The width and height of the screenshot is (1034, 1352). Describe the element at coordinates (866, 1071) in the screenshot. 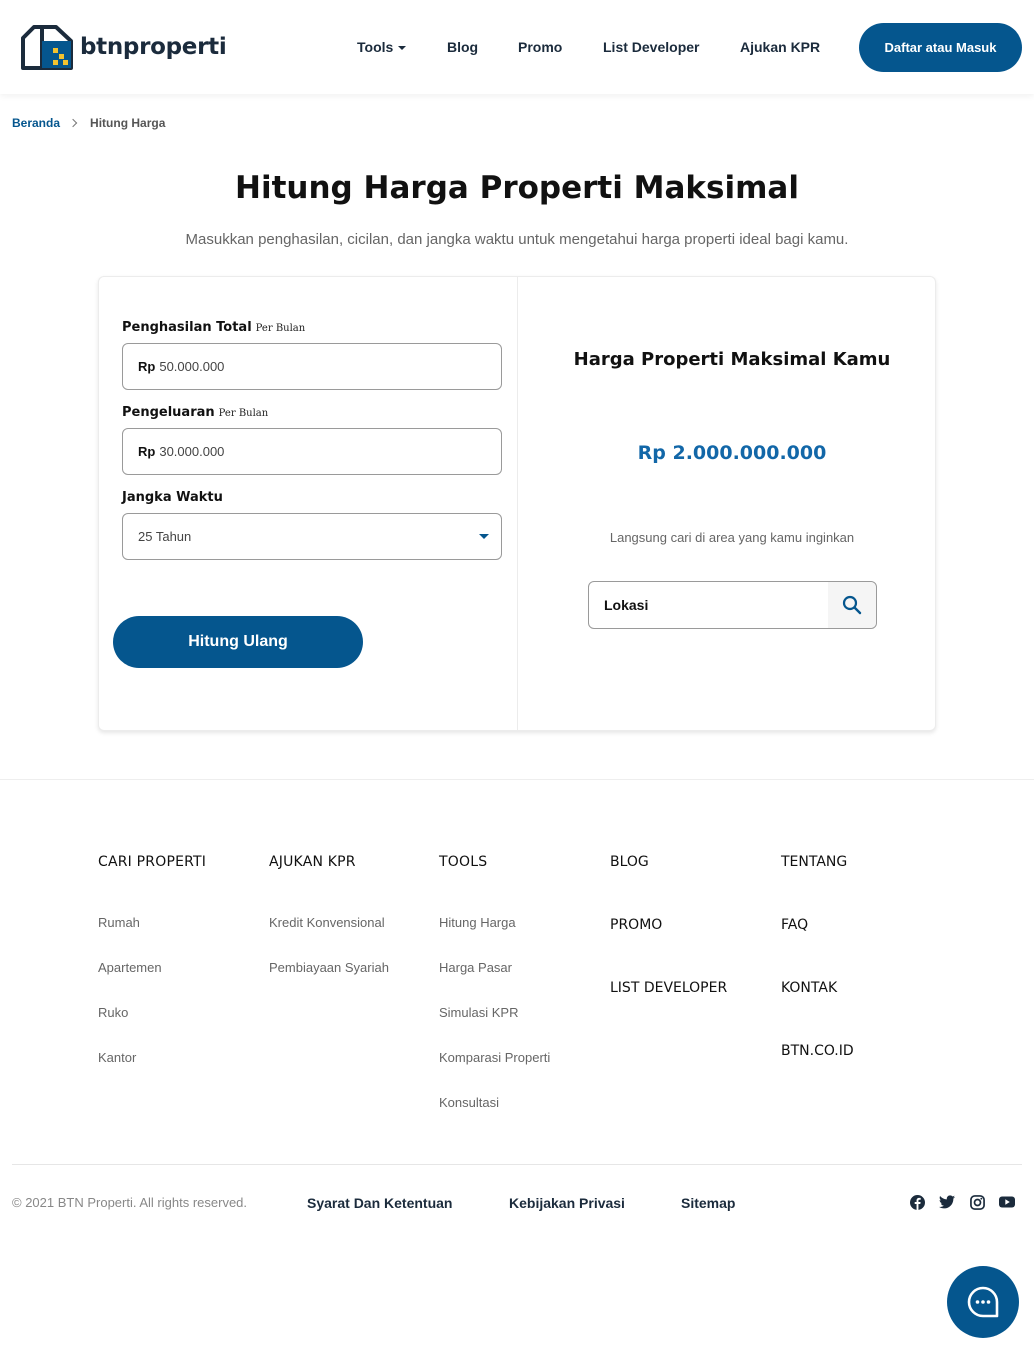

I see `footer-link-btn-co-id: BTN.CO.ID` at that location.